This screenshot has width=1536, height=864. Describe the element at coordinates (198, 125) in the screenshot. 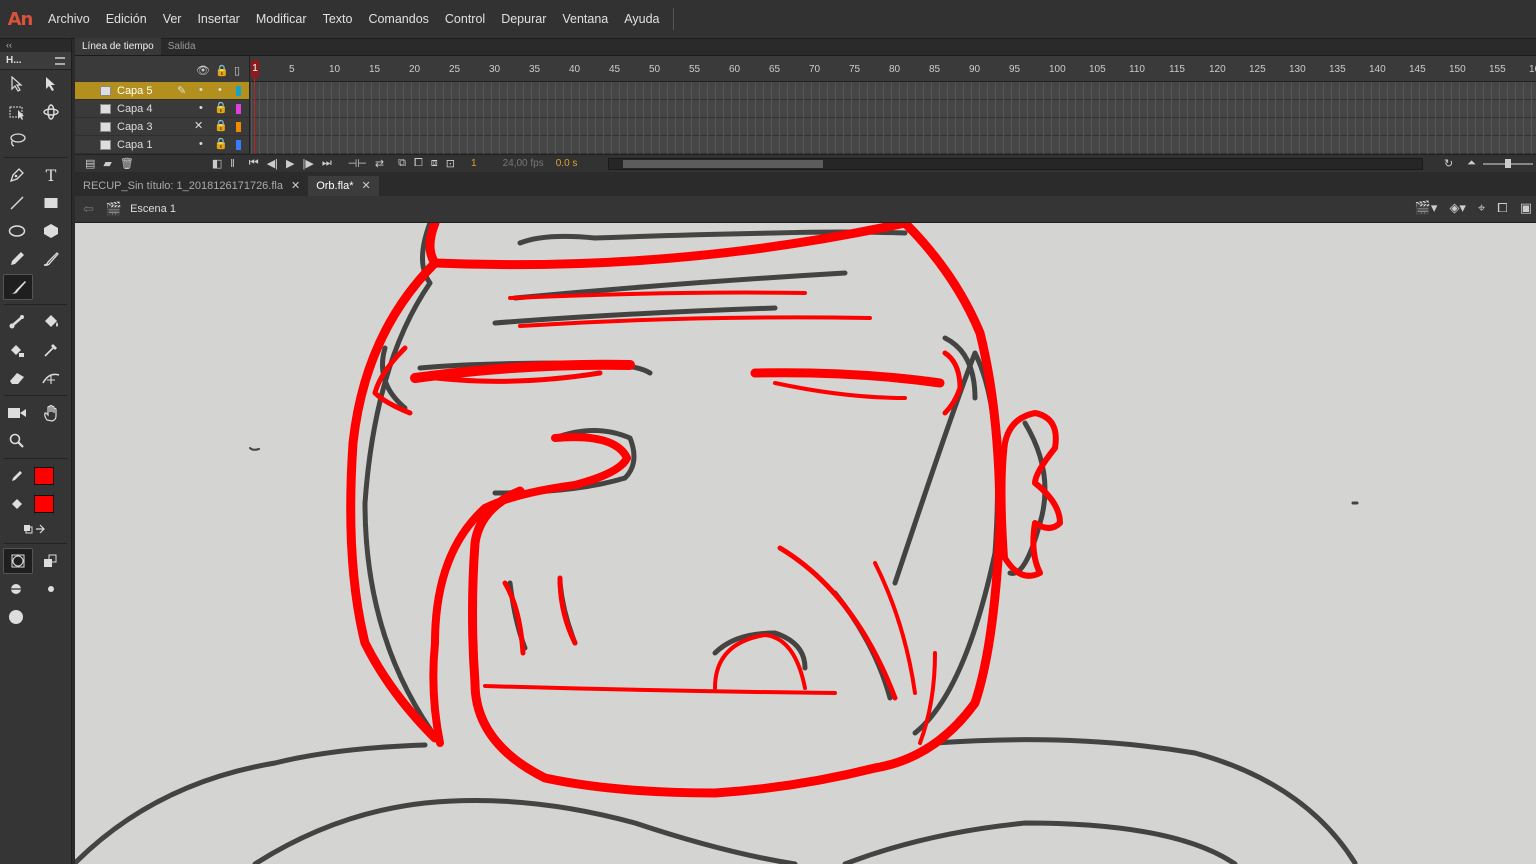

I see `hidden-layer-icon: ✕` at that location.